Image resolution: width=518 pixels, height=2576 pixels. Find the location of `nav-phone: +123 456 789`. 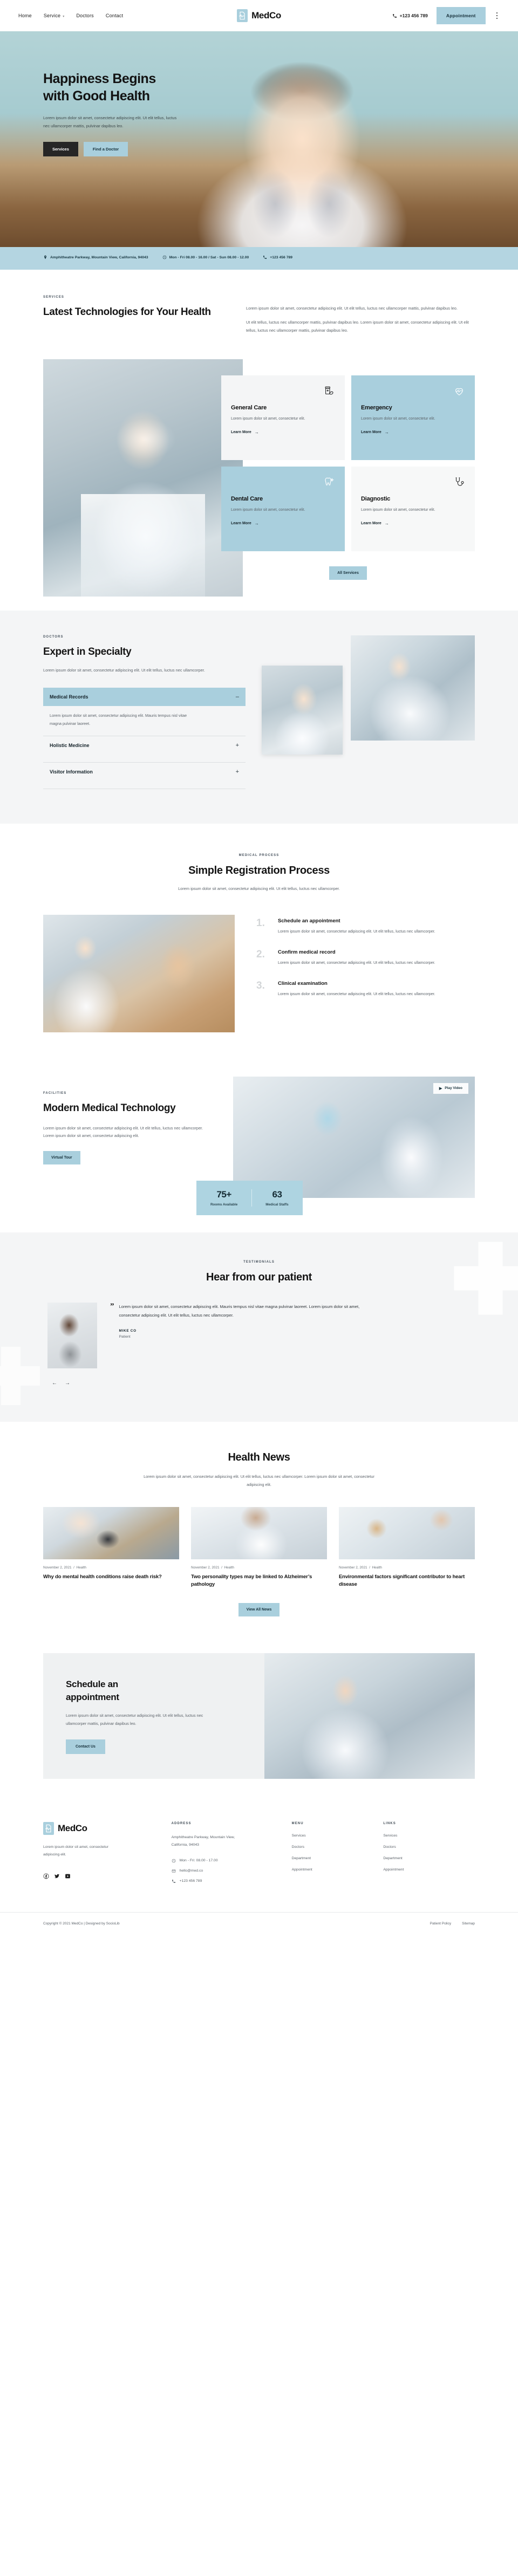

nav-phone: +123 456 789 is located at coordinates (410, 15).